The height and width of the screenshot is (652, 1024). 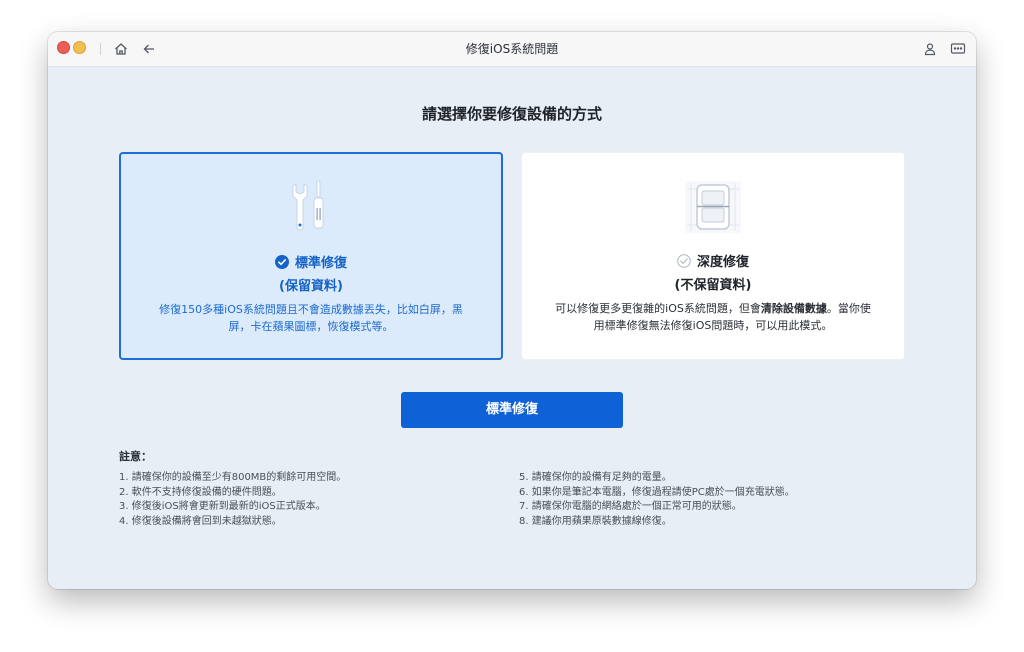 I want to click on standard-repair-title: 標準修復, so click(x=320, y=263).